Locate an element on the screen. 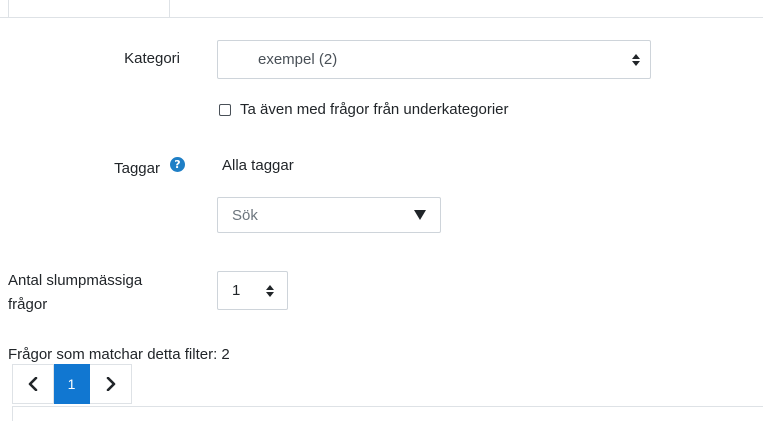  triangle-down-icon is located at coordinates (420, 215).